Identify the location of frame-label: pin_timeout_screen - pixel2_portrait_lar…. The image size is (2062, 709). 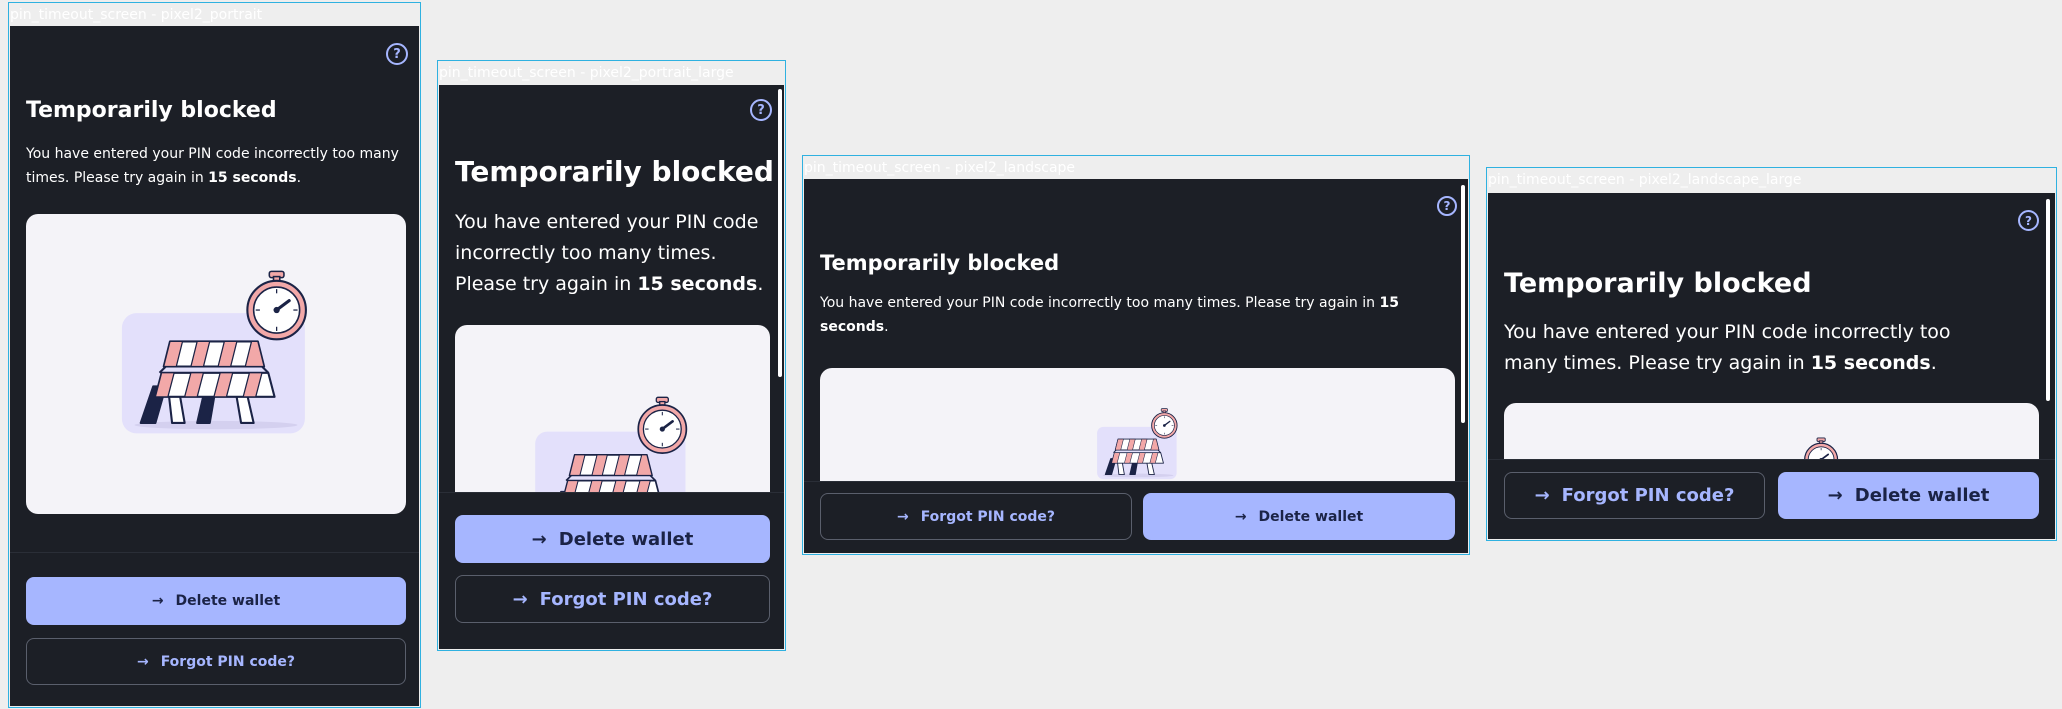
(586, 73).